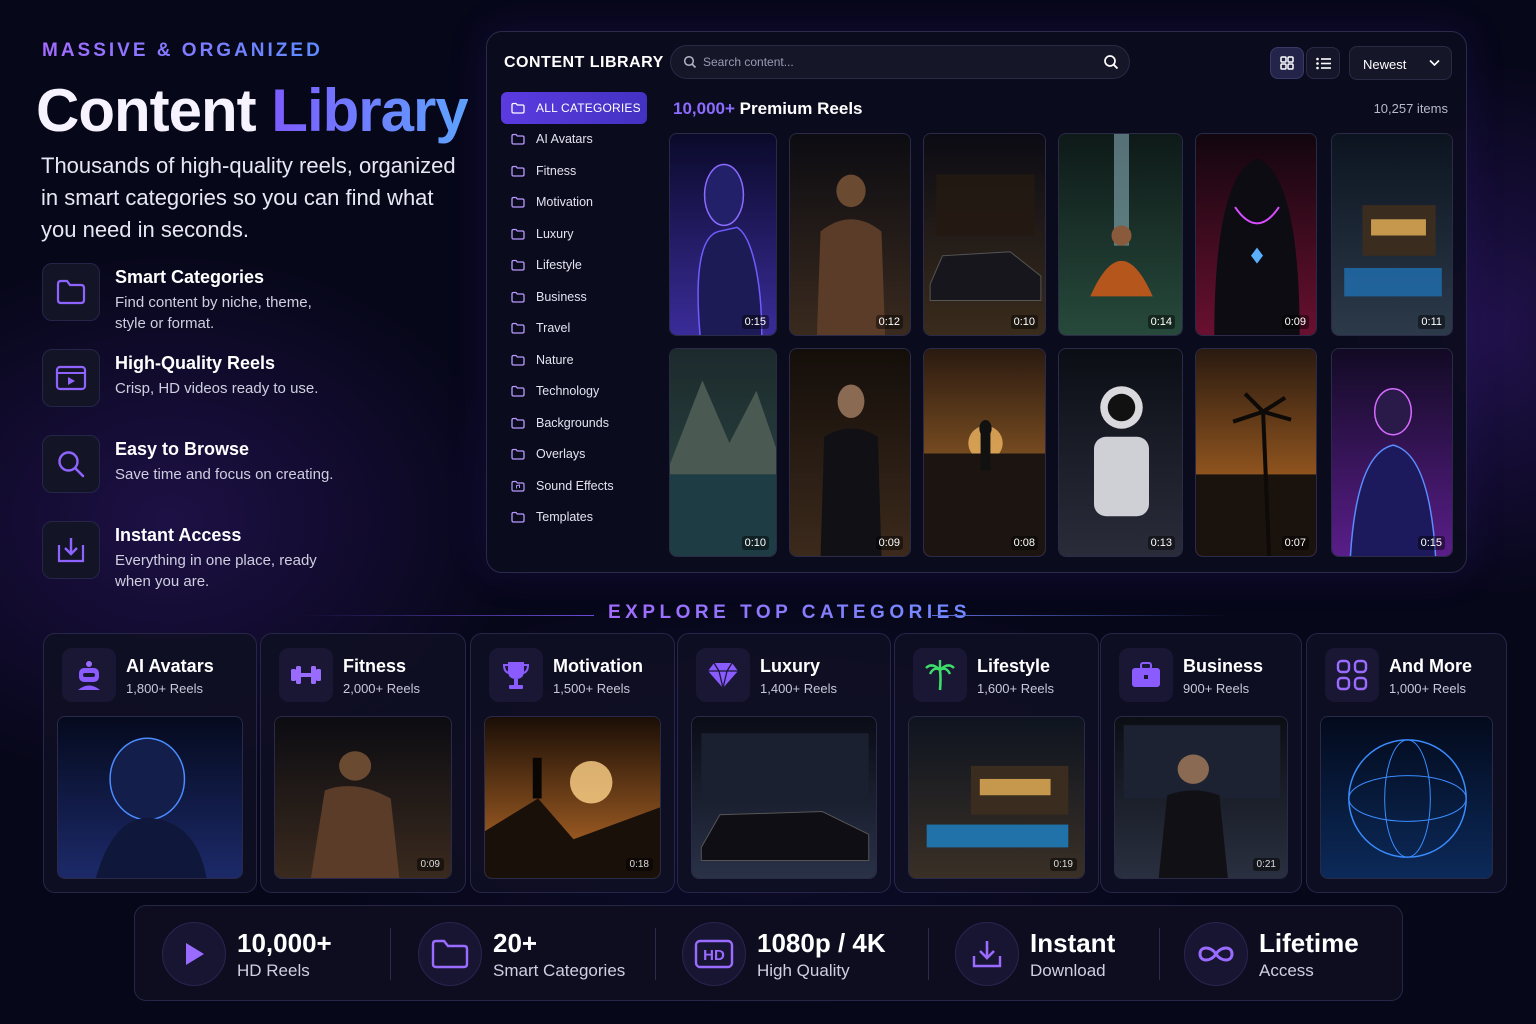  Describe the element at coordinates (170, 666) in the screenshot. I see `category-name: AI Avatars` at that location.